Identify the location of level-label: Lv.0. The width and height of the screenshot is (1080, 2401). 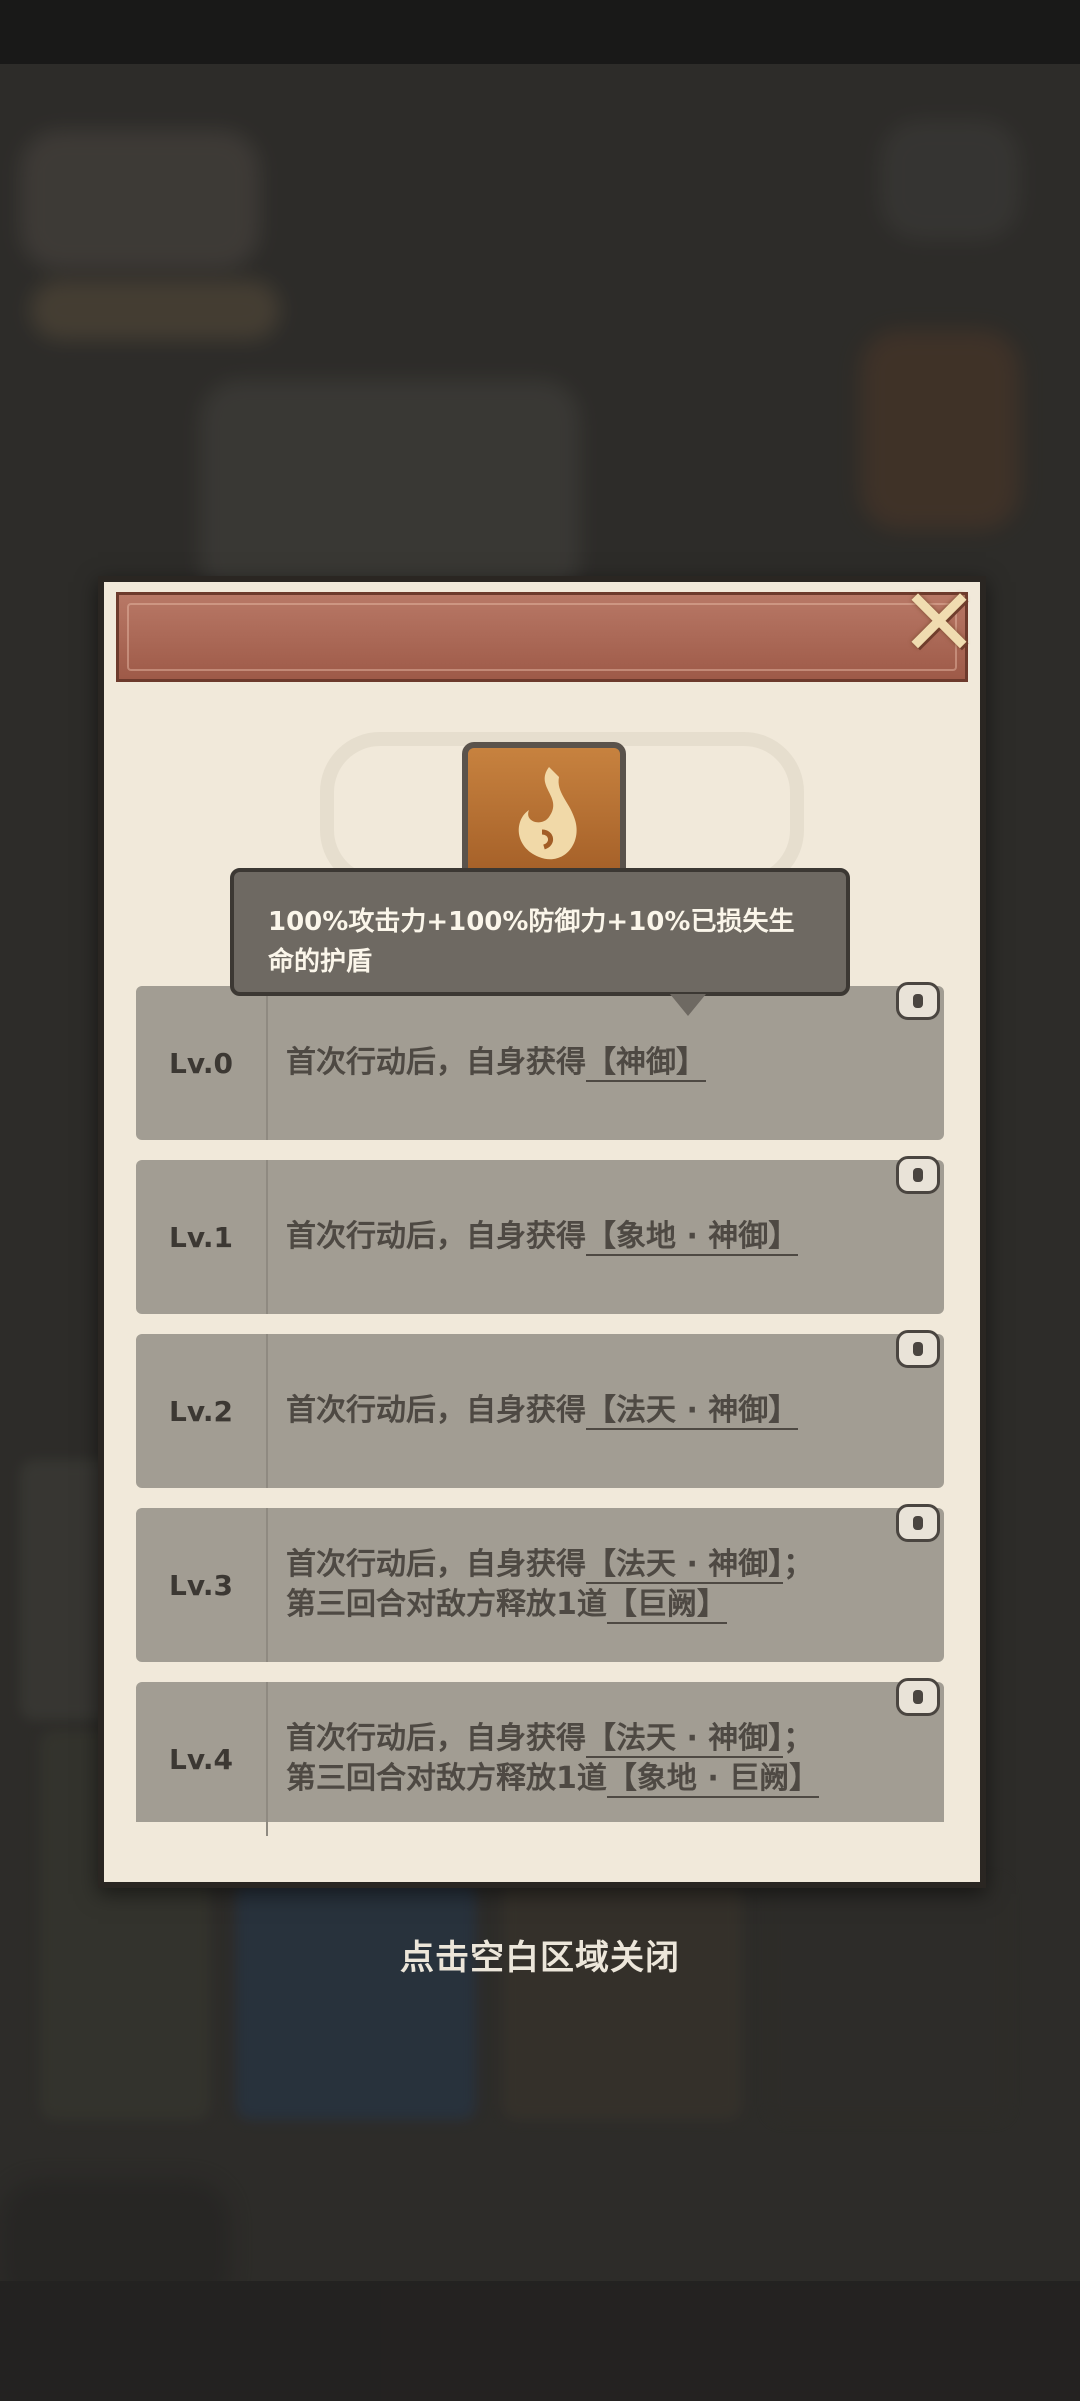
(202, 1063).